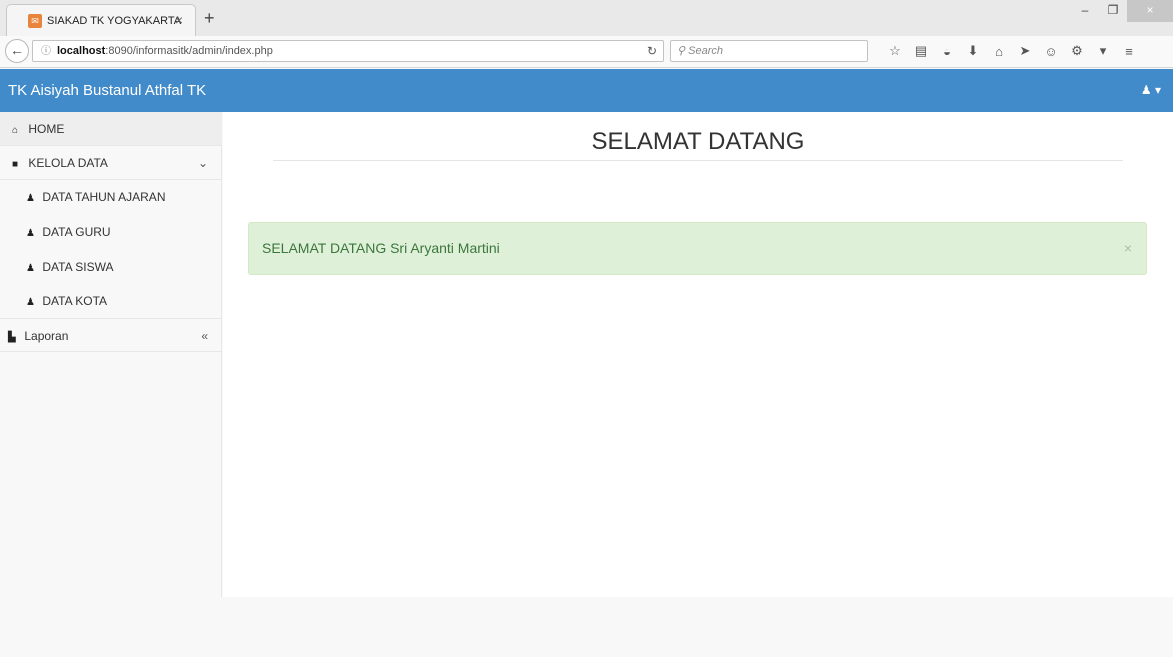 The width and height of the screenshot is (1173, 657). Describe the element at coordinates (204, 336) in the screenshot. I see `chevron-left-icon: «` at that location.